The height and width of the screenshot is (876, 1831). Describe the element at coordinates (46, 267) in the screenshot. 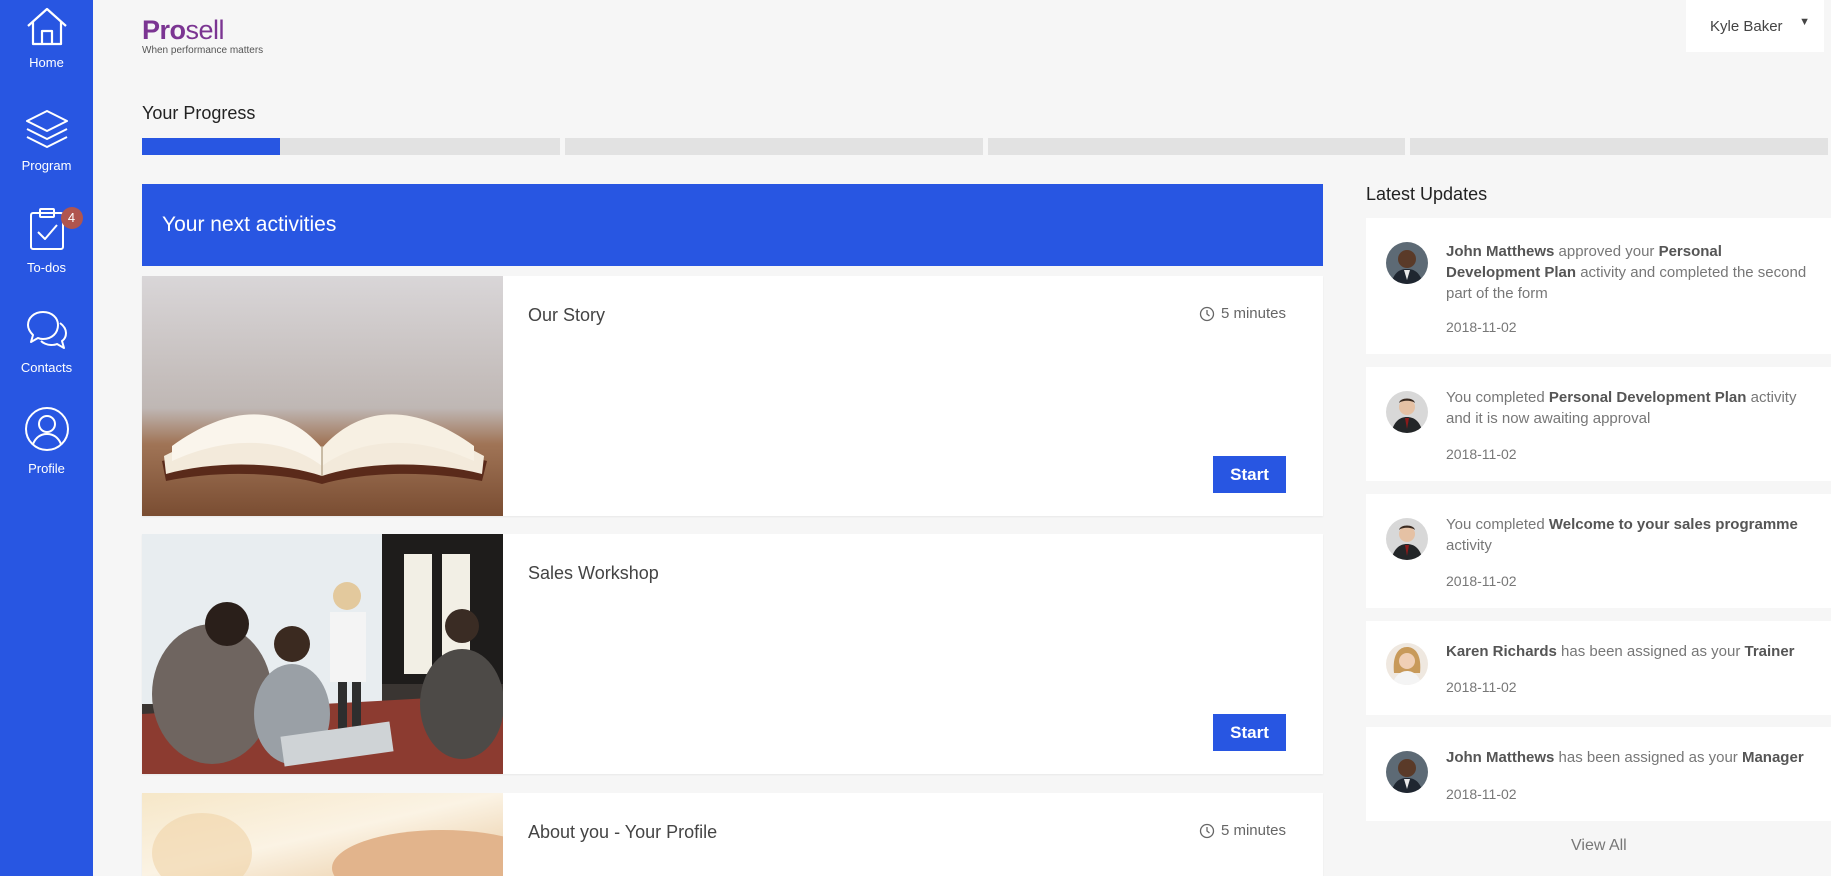

I see `sidebar-item-label: To-dos` at that location.